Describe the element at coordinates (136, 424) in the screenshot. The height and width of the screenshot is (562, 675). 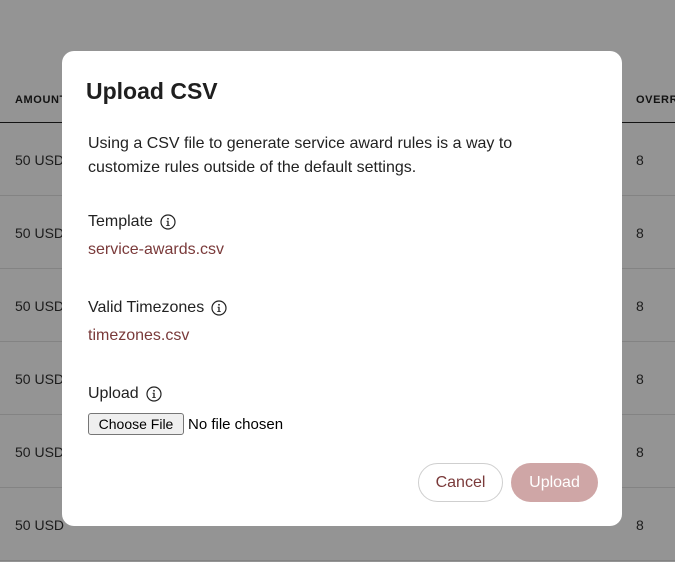
I see `choose-file-button: Choose File` at that location.